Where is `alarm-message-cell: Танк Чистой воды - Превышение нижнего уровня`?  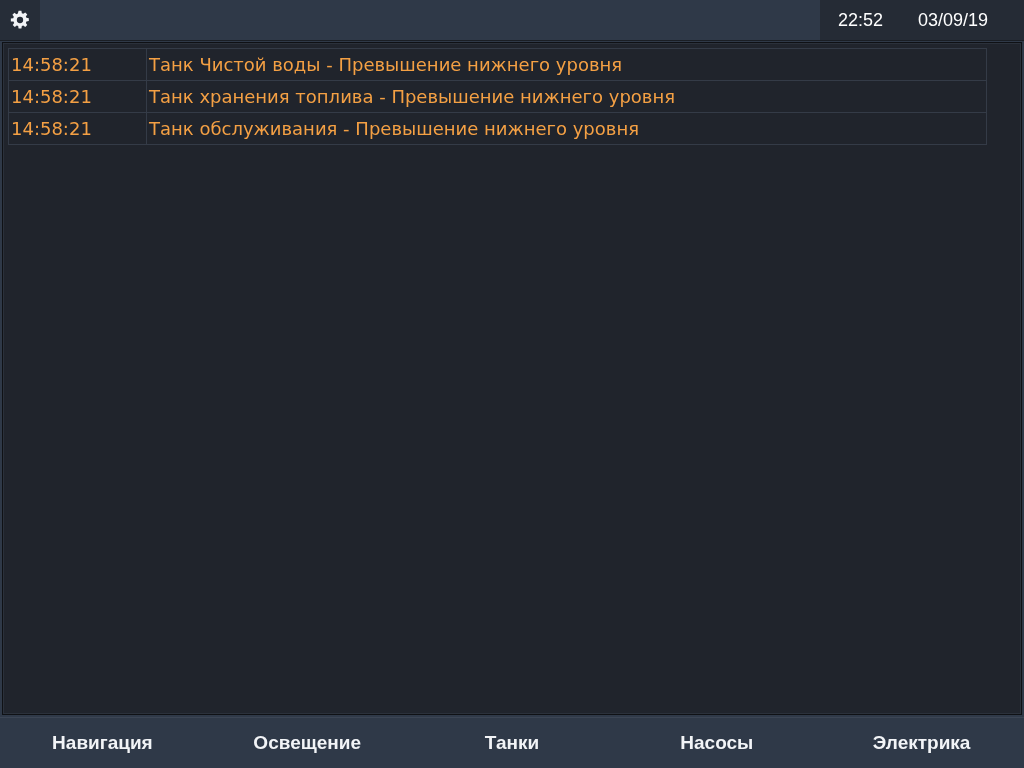
alarm-message-cell: Танк Чистой воды - Превышение нижнего уровня is located at coordinates (566, 64).